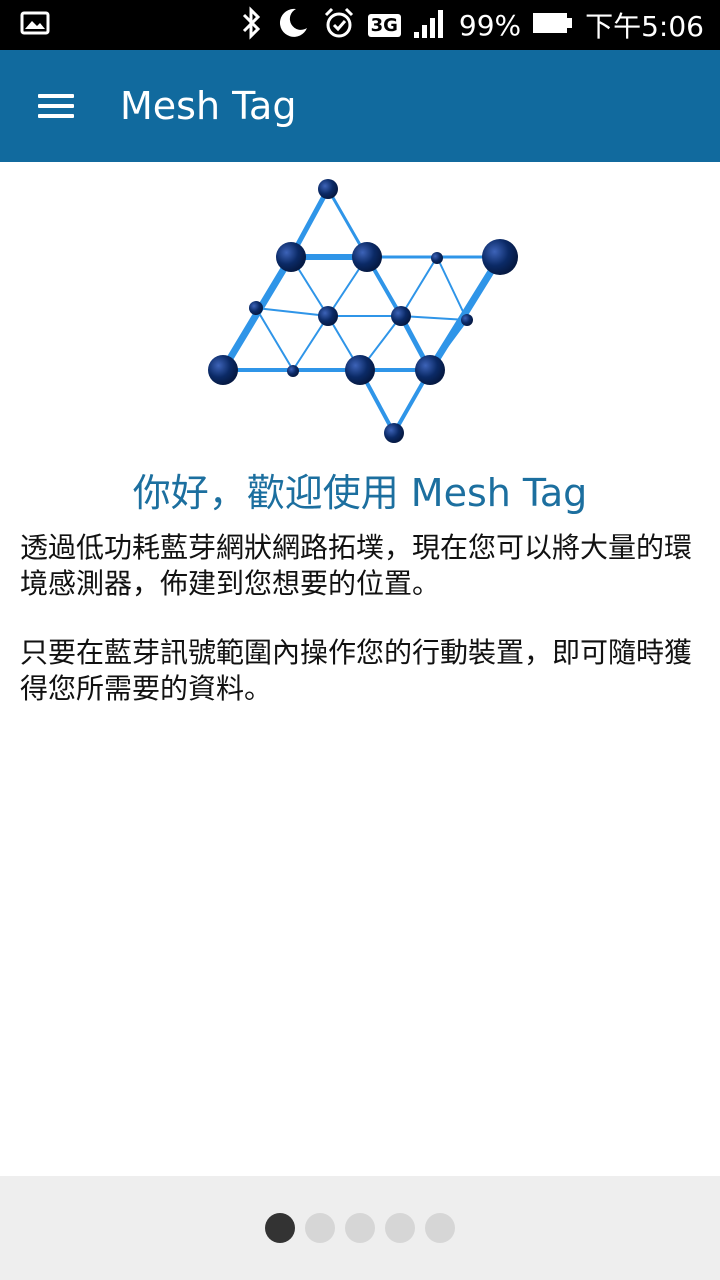 Image resolution: width=720 pixels, height=1280 pixels. I want to click on battery-icon, so click(553, 25).